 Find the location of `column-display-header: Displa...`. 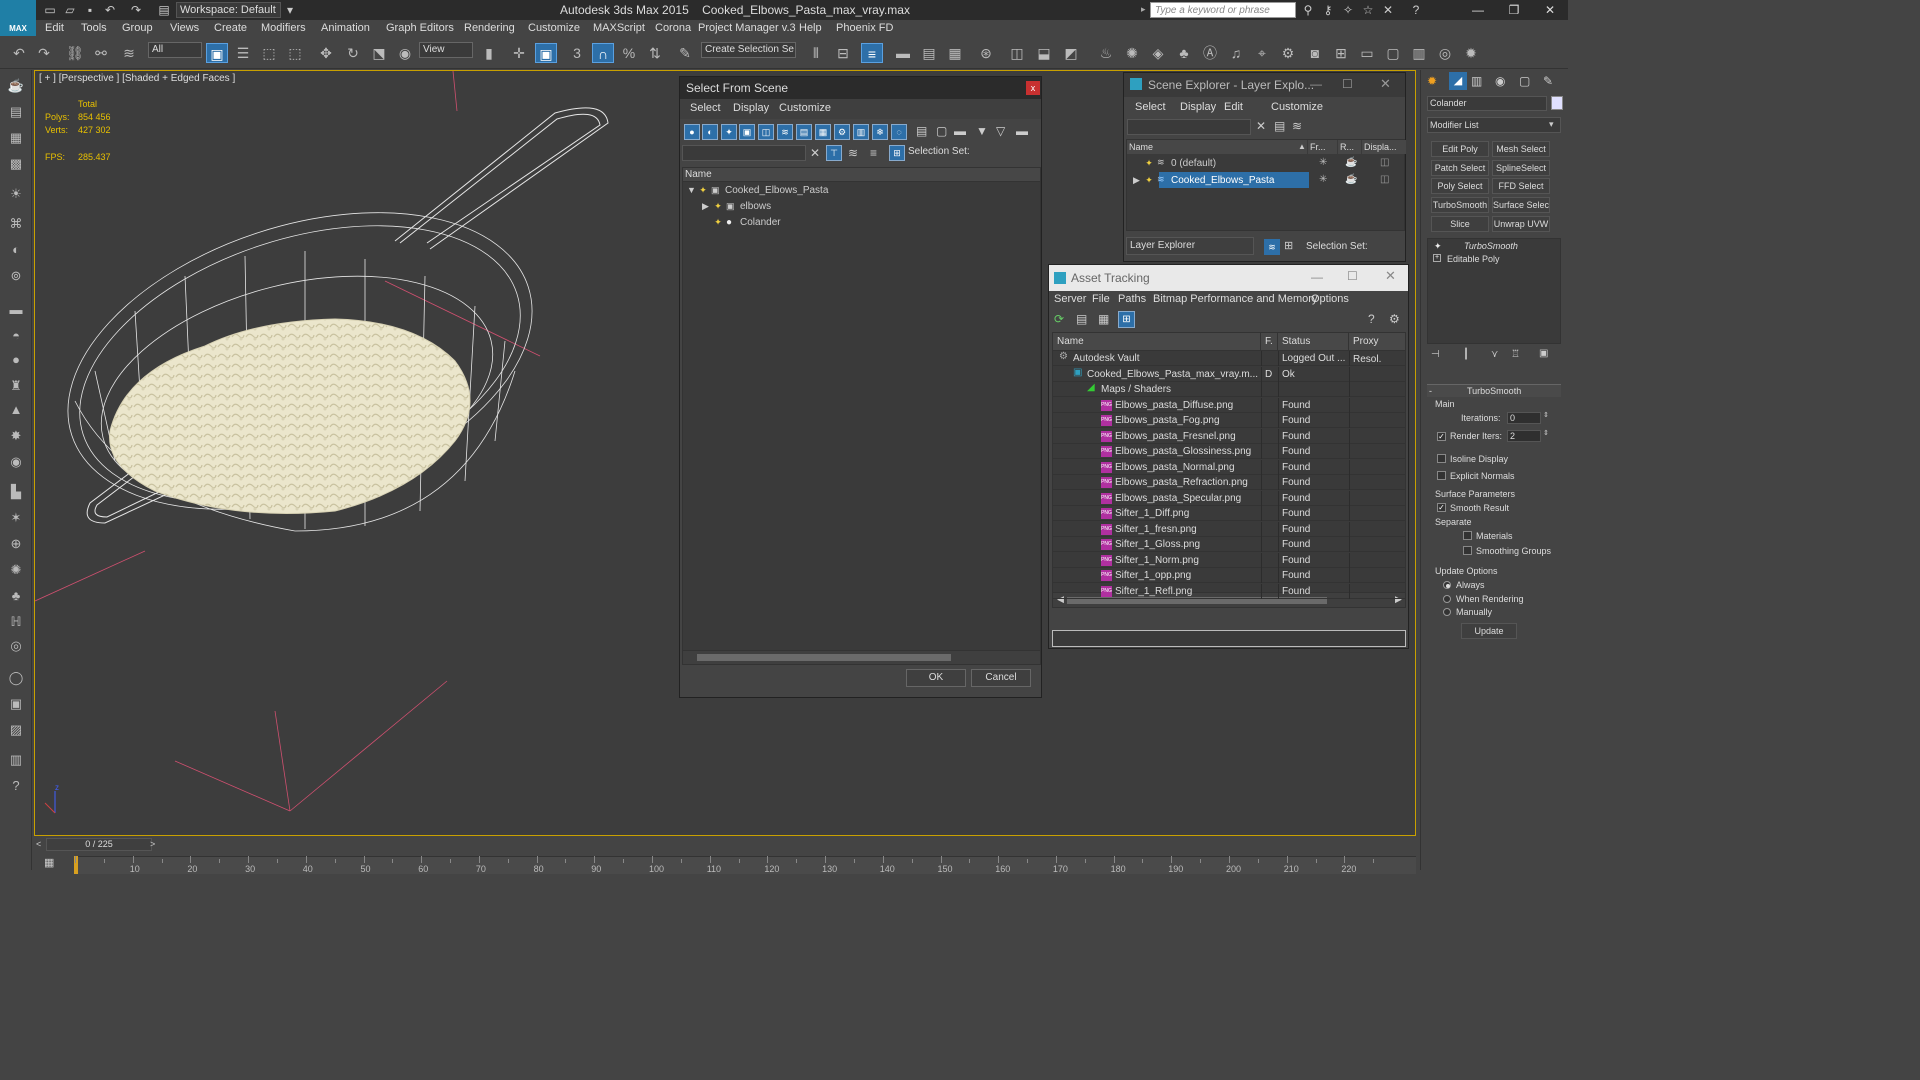

column-display-header: Displa... is located at coordinates (1384, 147).